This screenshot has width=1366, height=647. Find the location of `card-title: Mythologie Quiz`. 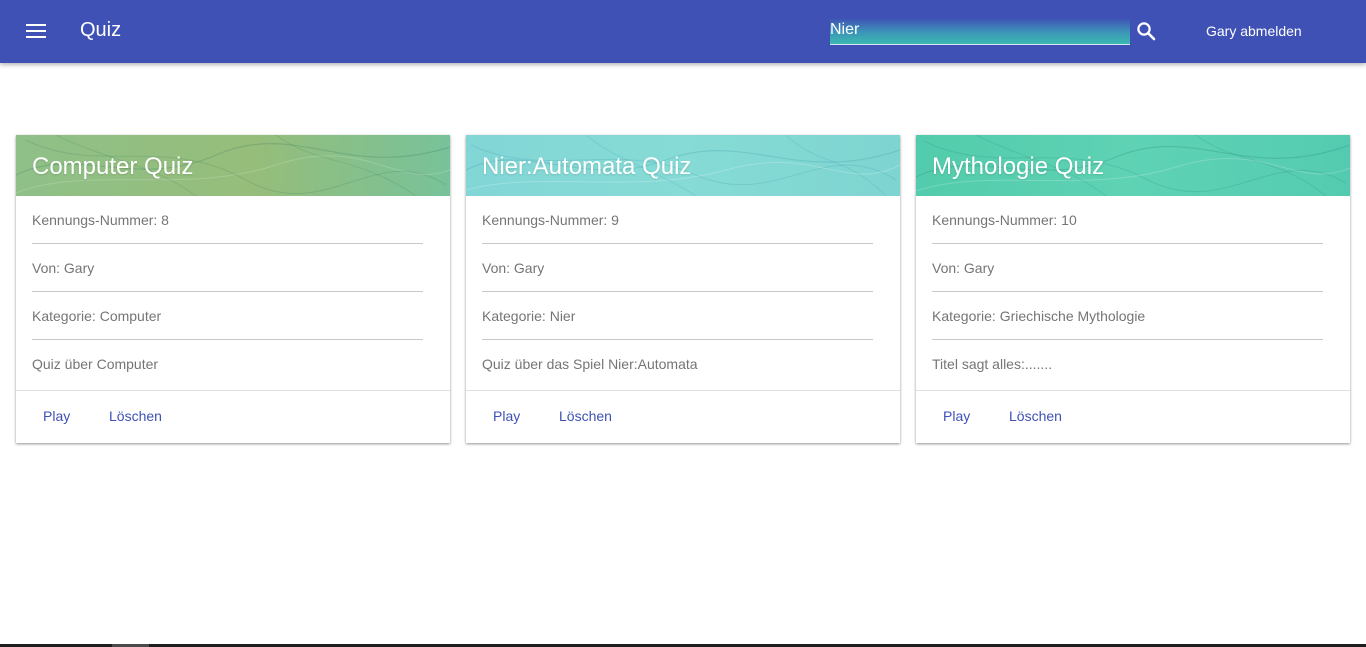

card-title: Mythologie Quiz is located at coordinates (1018, 166).